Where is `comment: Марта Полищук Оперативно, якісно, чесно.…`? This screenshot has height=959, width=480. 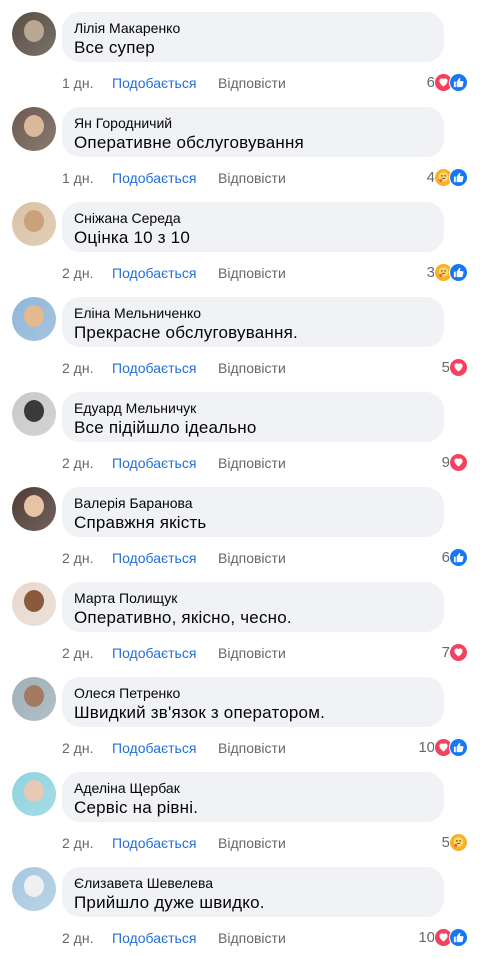
comment: Марта Полищук Оперативно, якісно, чесно.… is located at coordinates (240, 617).